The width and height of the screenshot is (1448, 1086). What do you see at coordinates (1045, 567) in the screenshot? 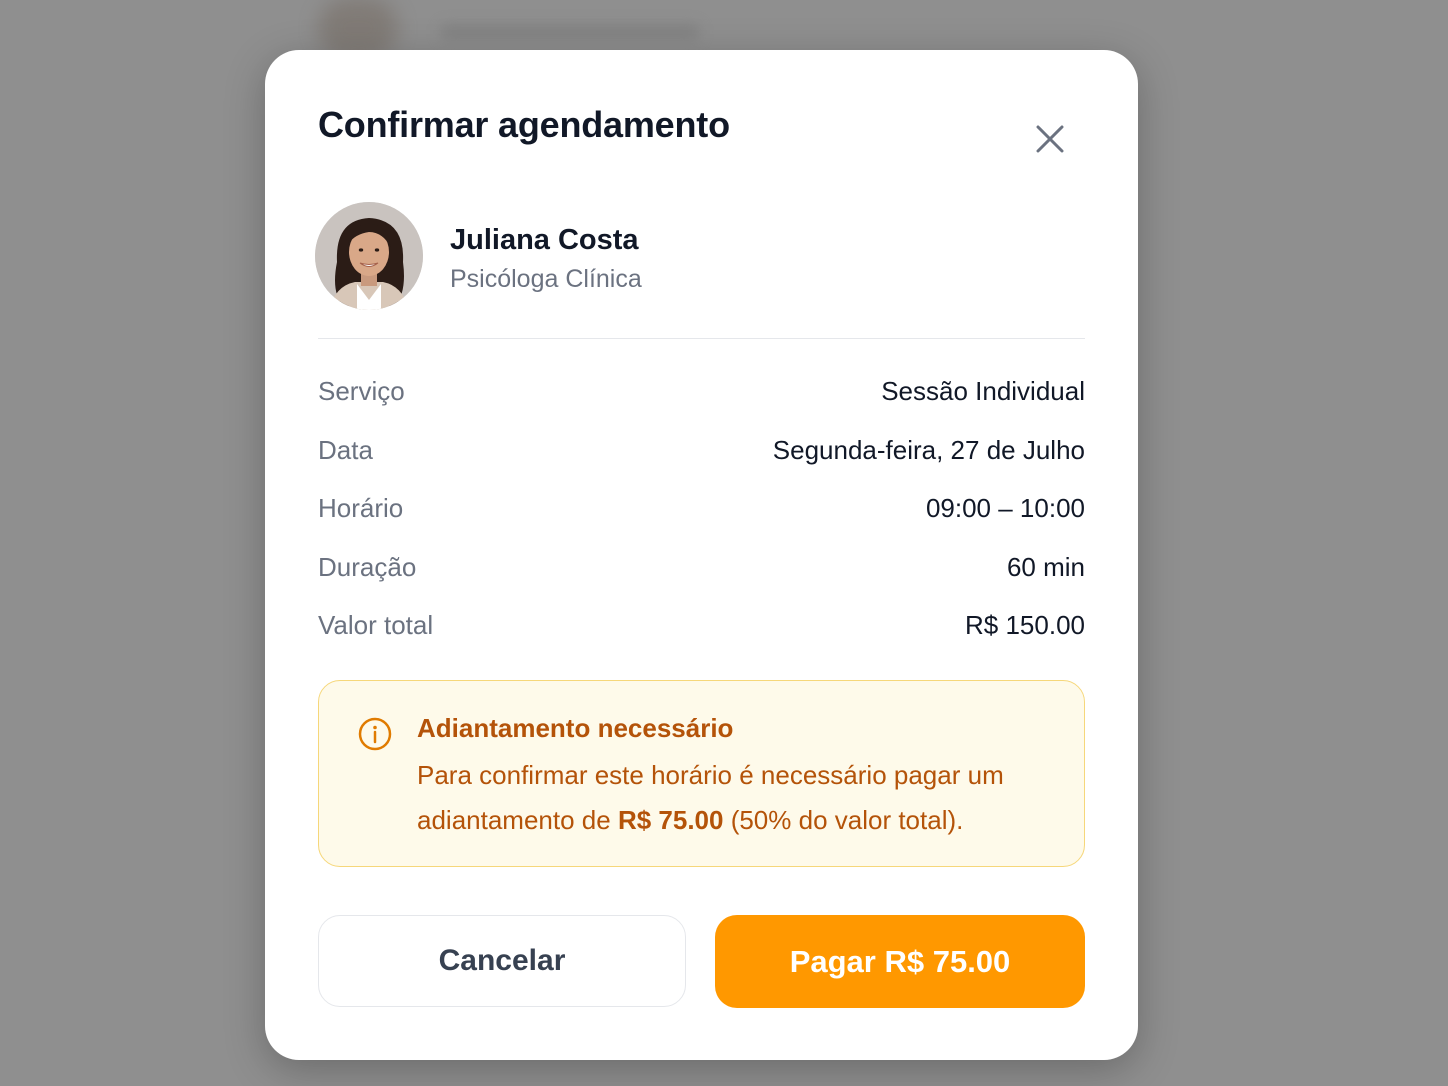
I see `detail-value: 60 min` at bounding box center [1045, 567].